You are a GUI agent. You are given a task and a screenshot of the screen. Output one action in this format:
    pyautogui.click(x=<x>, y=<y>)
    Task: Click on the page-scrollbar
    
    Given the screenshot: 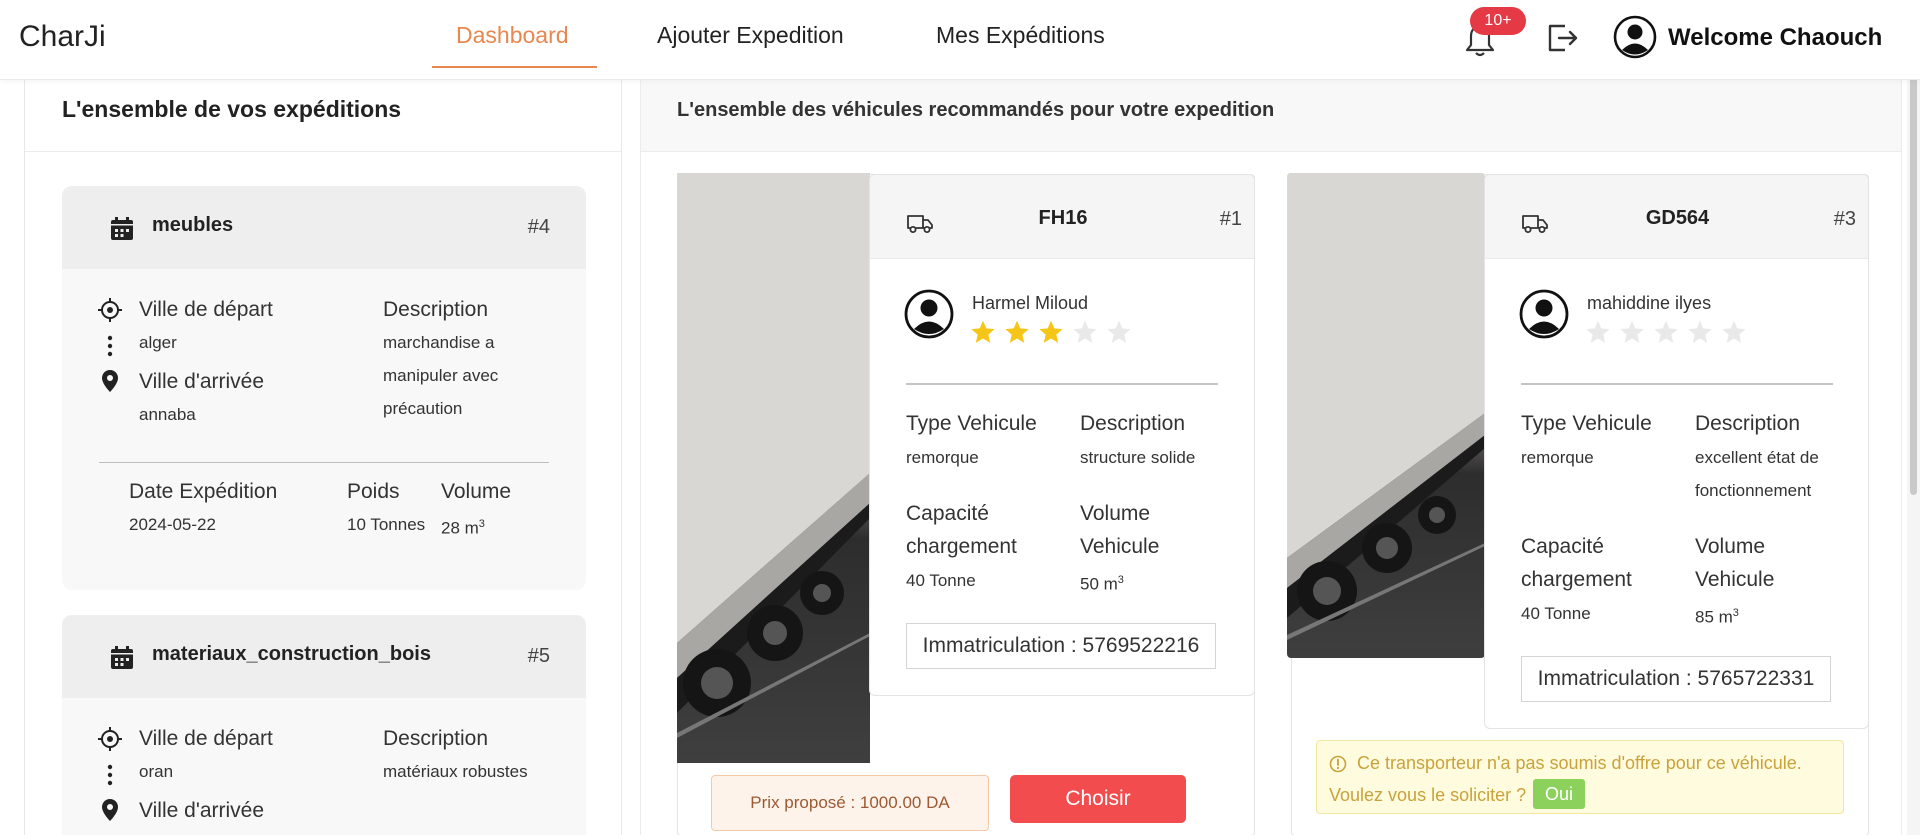 What is the action you would take?
    pyautogui.click(x=1913, y=447)
    